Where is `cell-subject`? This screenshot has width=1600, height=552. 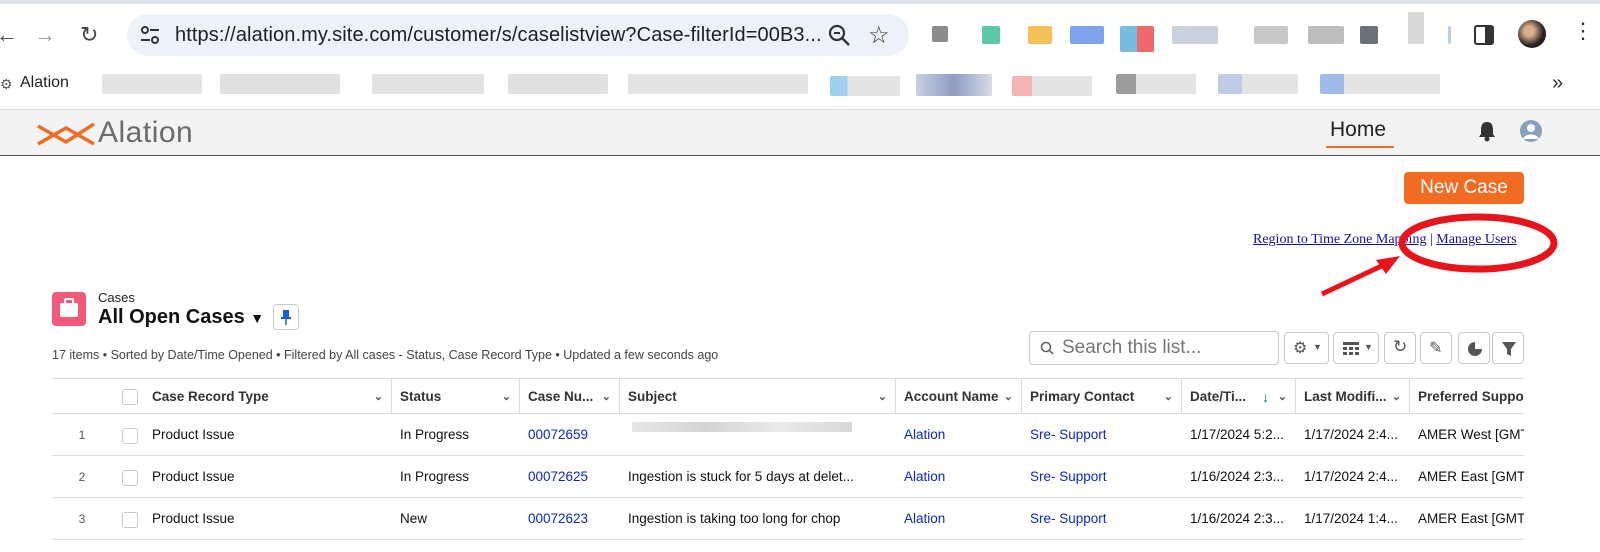 cell-subject is located at coordinates (758, 435).